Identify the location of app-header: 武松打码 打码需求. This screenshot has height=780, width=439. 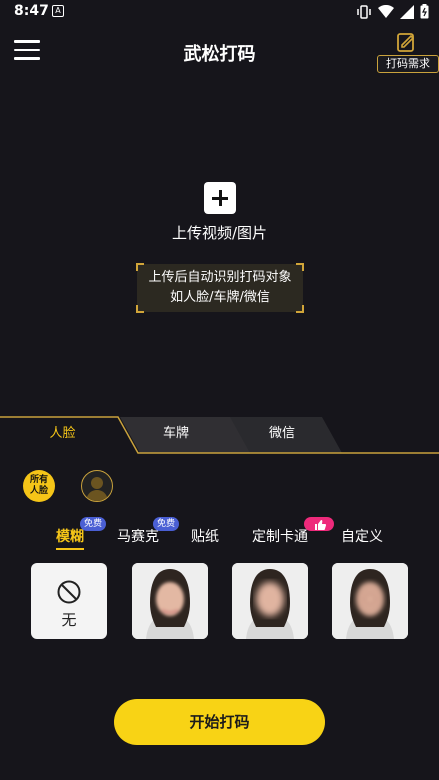
(219, 52).